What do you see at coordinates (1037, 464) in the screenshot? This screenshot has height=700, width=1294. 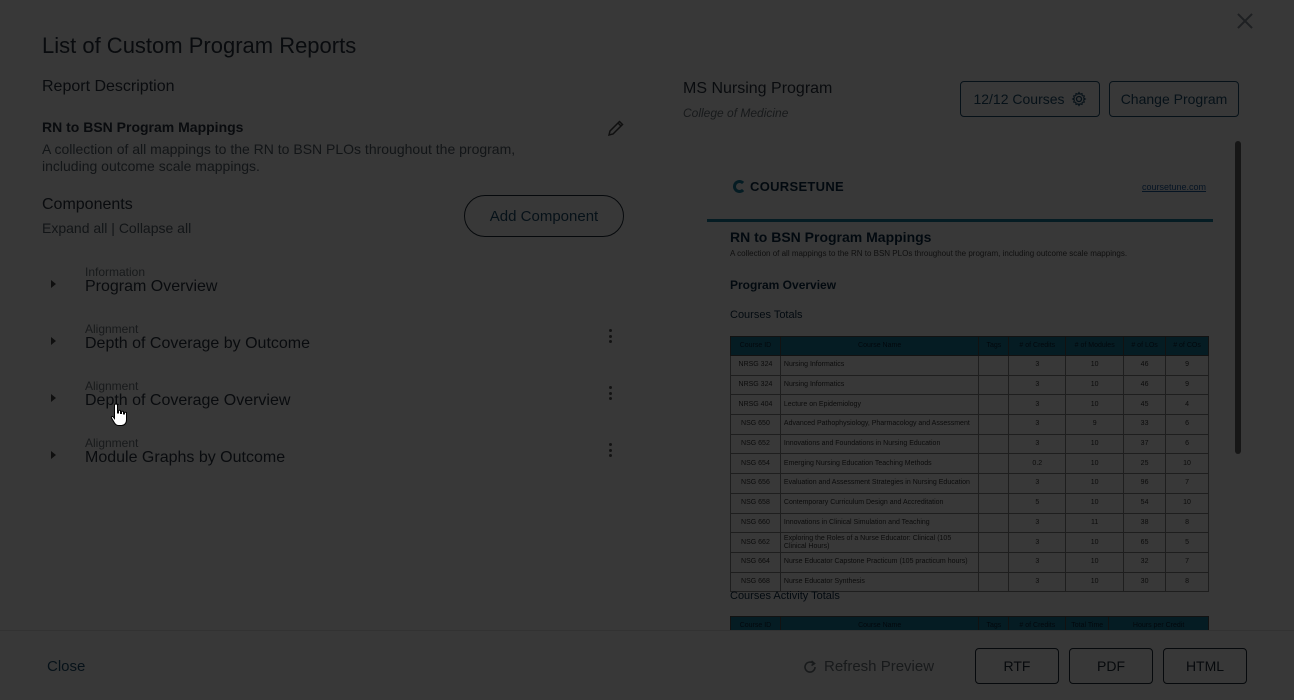 I see `table-cell: 0.2` at bounding box center [1037, 464].